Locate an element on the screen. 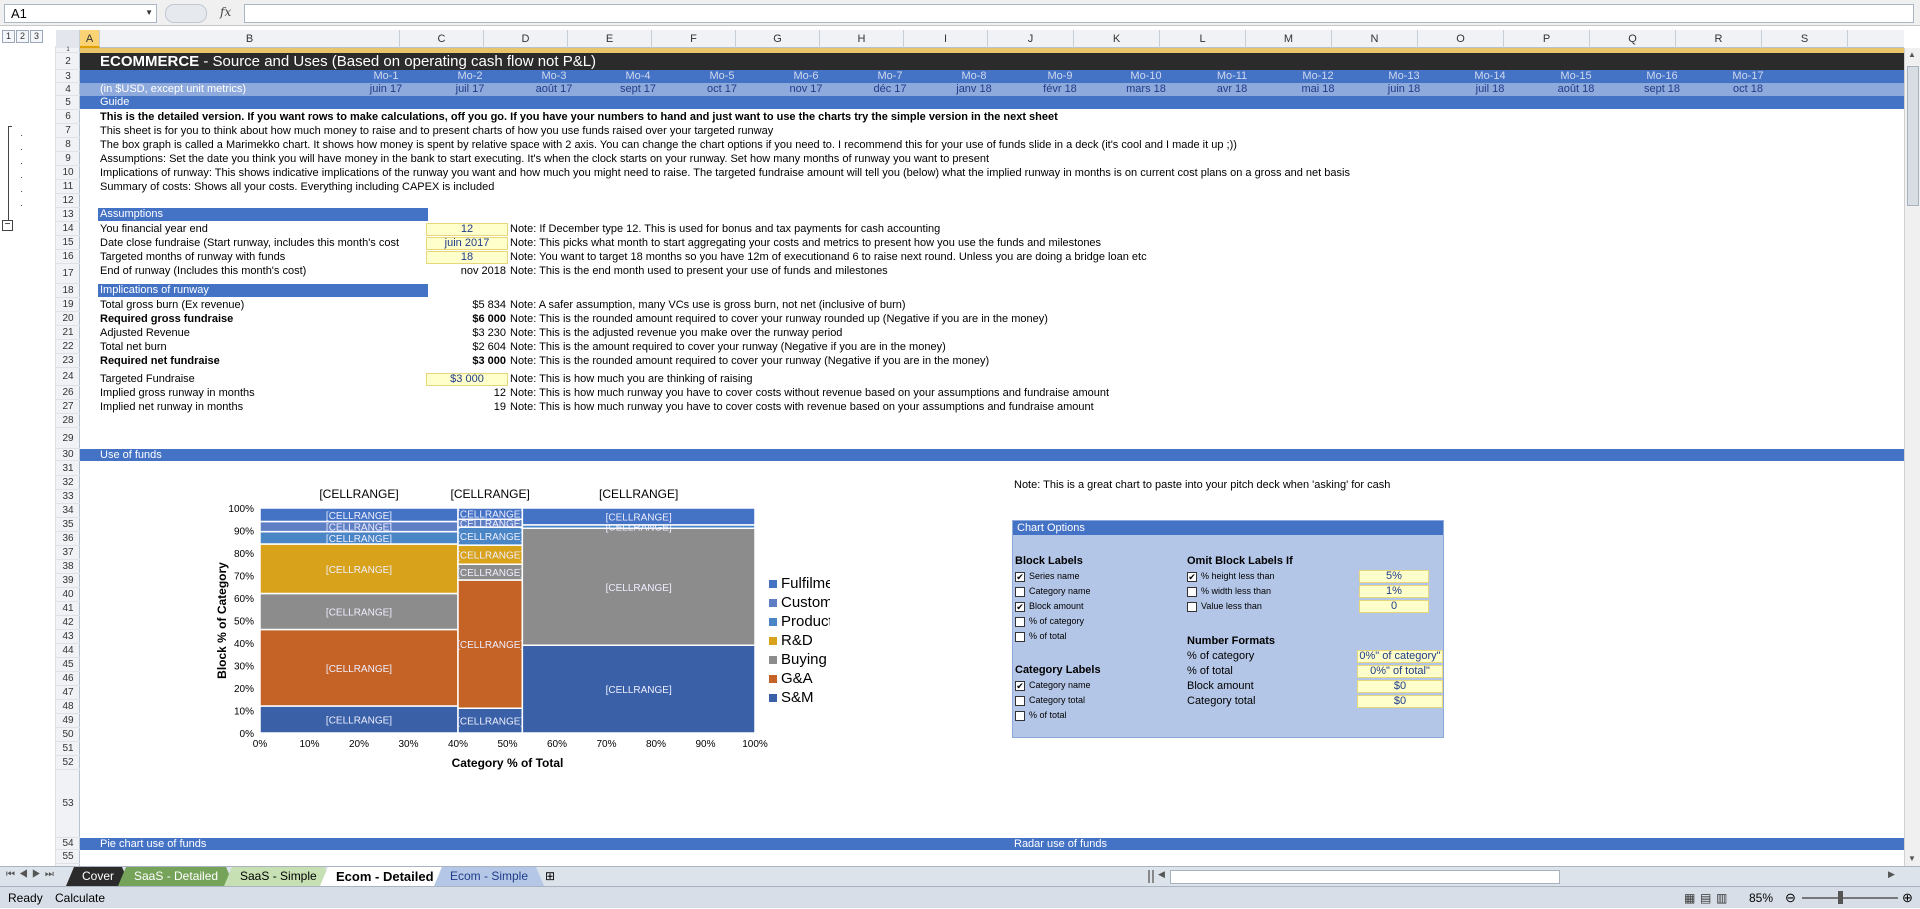 The width and height of the screenshot is (1920, 909). row-header-33: 33 is located at coordinates (68, 497).